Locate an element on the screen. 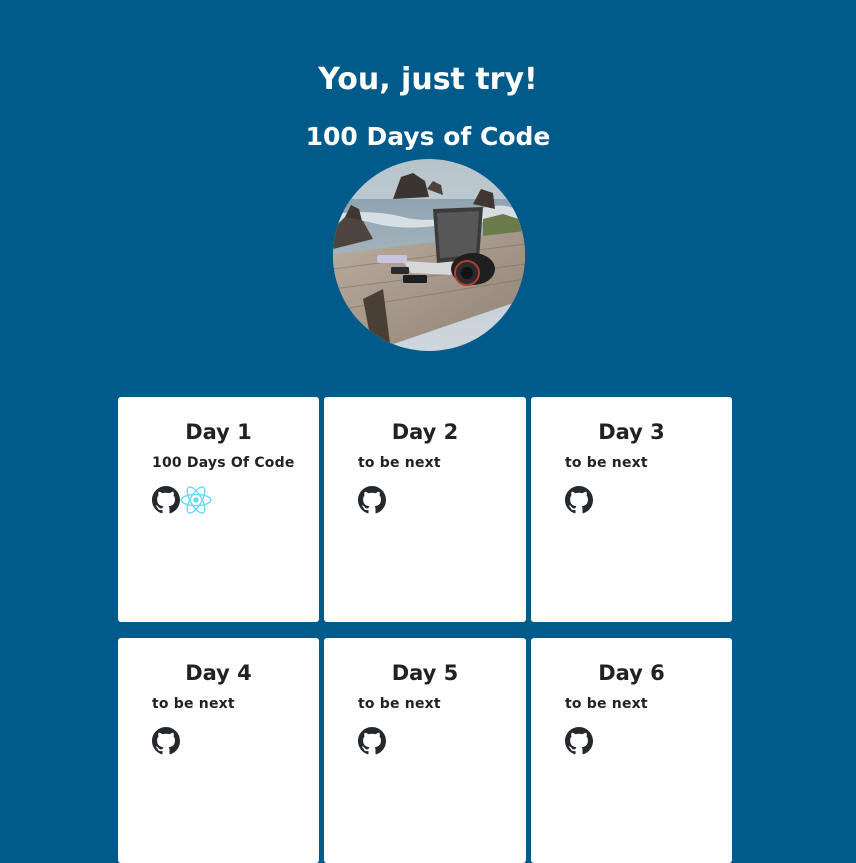 The image size is (856, 863). day-card: Day 3 to be next is located at coordinates (631, 509).